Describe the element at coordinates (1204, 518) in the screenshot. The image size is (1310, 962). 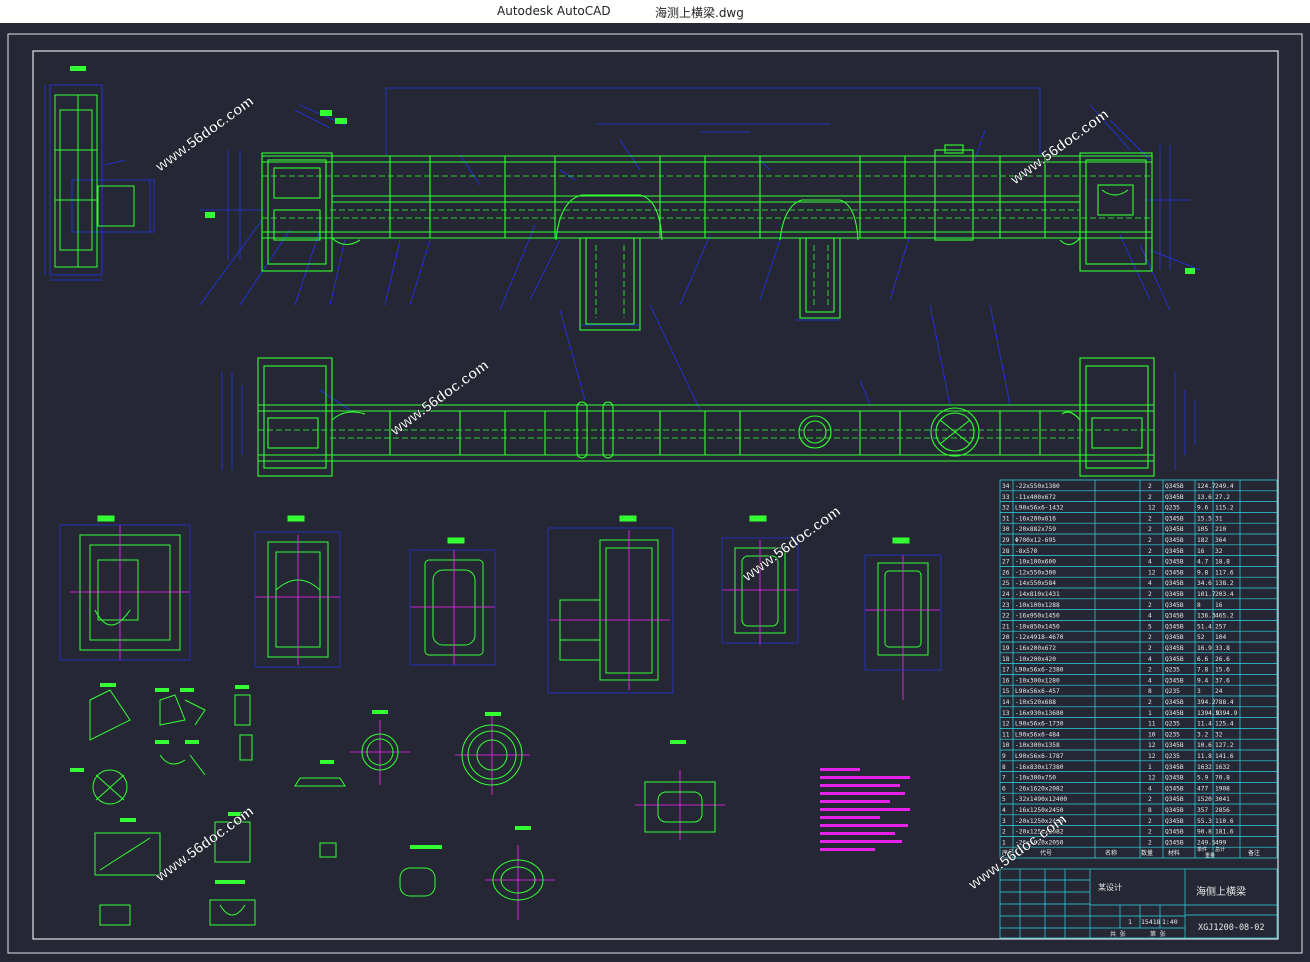
I see `parts-table-cell: 15.5` at that location.